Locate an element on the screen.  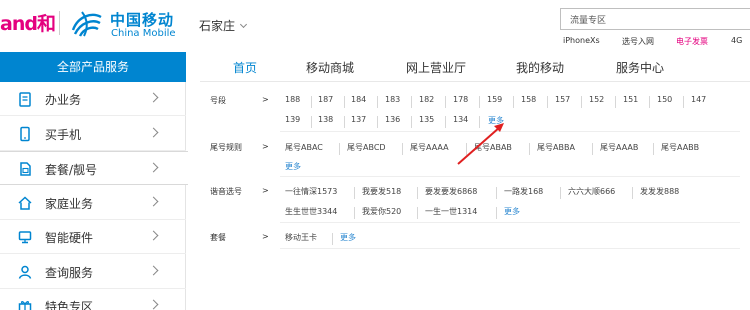
logo-subtitle: China Mobile is located at coordinates (143, 33).